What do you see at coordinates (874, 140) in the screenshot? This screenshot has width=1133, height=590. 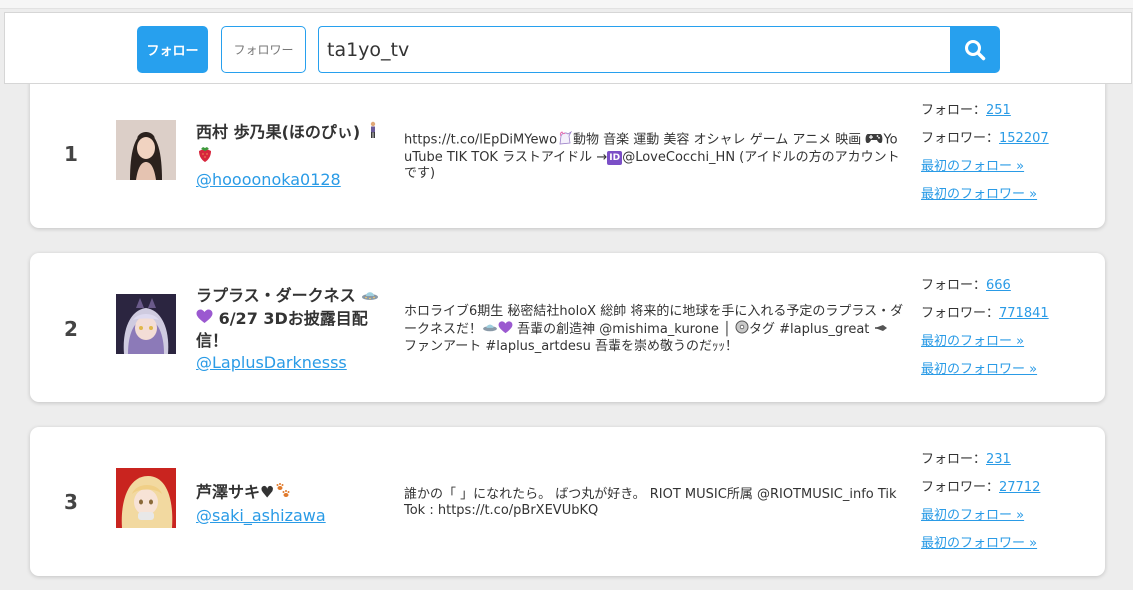 I see `game-controller-emoji` at bounding box center [874, 140].